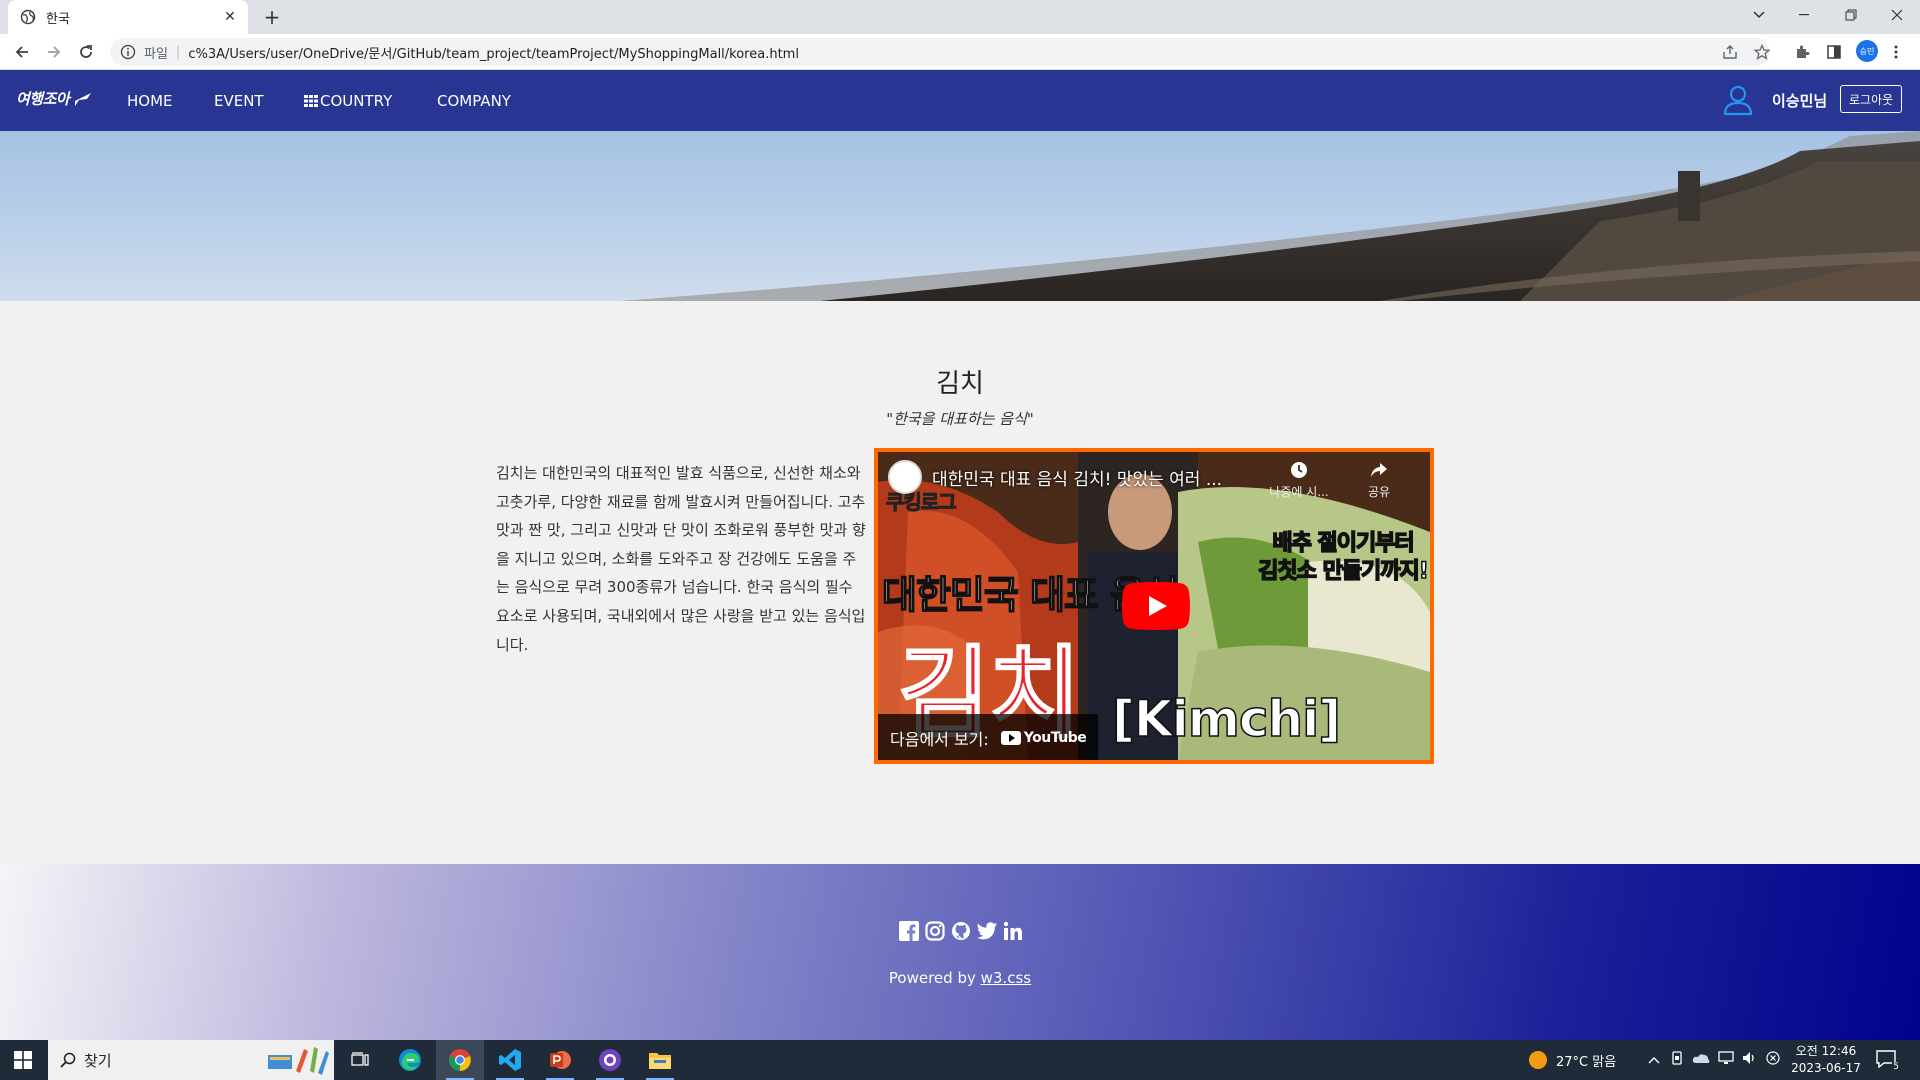 This screenshot has height=1080, width=1920. What do you see at coordinates (54, 52) in the screenshot?
I see `forward-button` at bounding box center [54, 52].